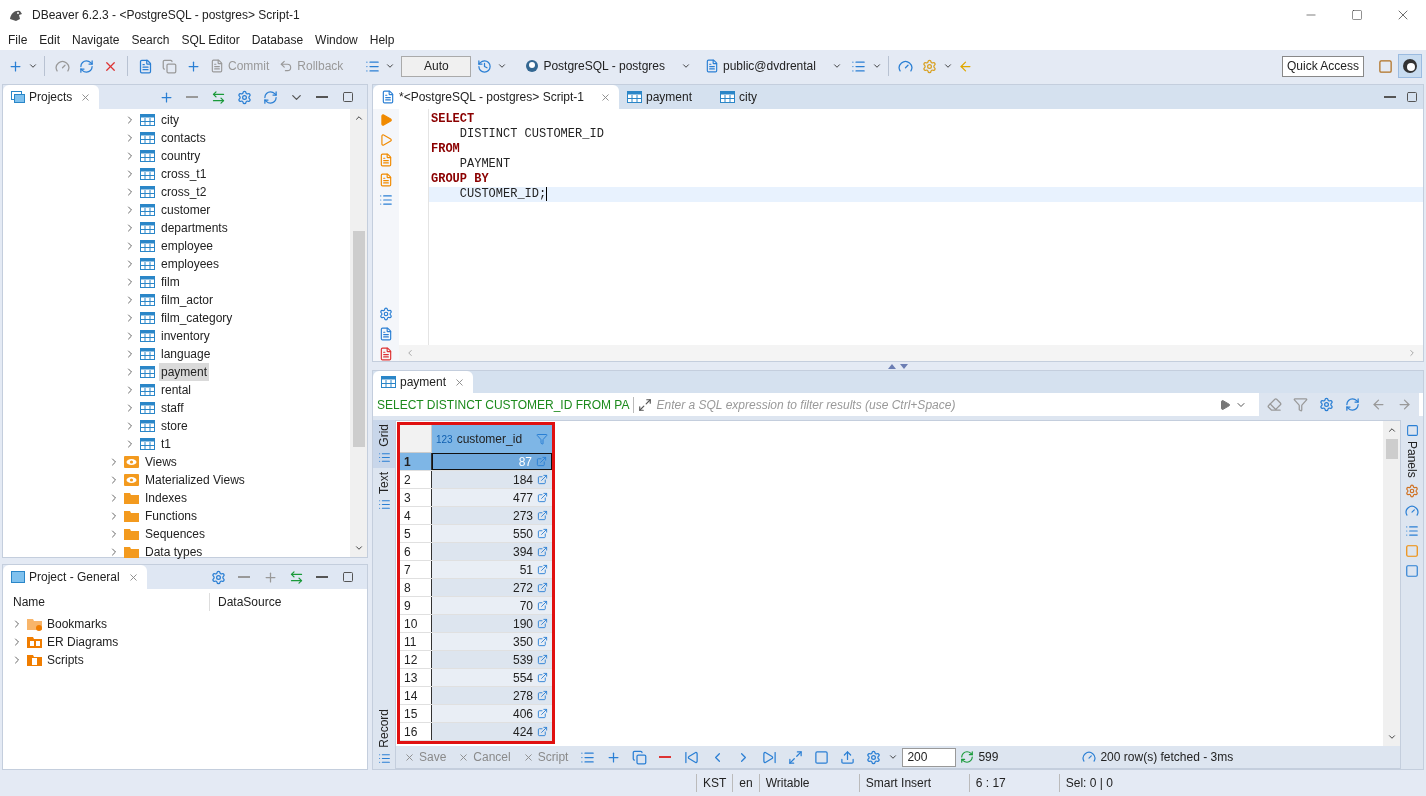 The height and width of the screenshot is (796, 1426). What do you see at coordinates (50, 40) in the screenshot?
I see `menu-item: Edit` at bounding box center [50, 40].